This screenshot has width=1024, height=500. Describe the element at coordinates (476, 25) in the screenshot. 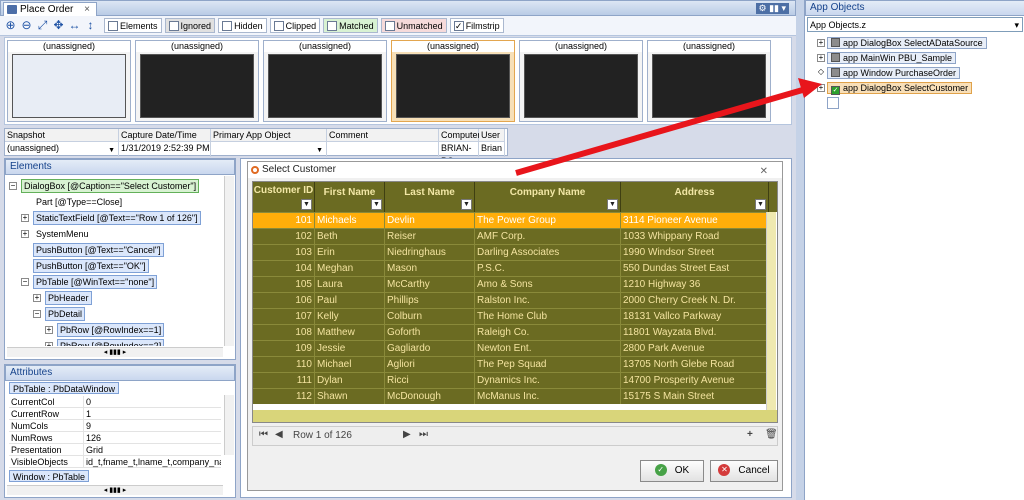

I see `filter-filmstrip-checkbox: ✓ Filmstrip` at that location.